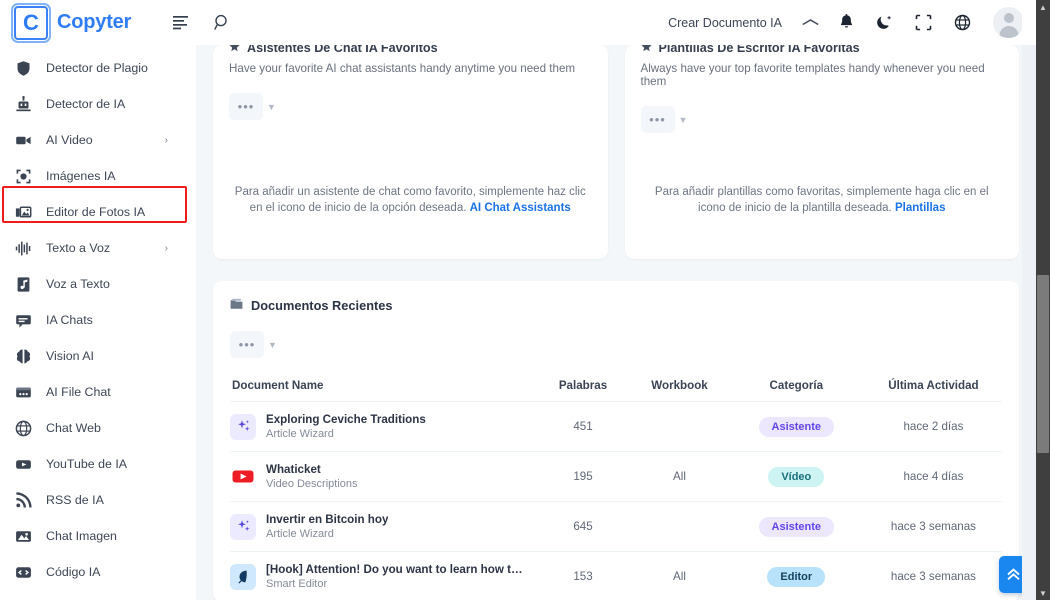 This screenshot has width=1050, height=600. What do you see at coordinates (796, 387) in the screenshot?
I see `column-header-category: Categoría` at bounding box center [796, 387].